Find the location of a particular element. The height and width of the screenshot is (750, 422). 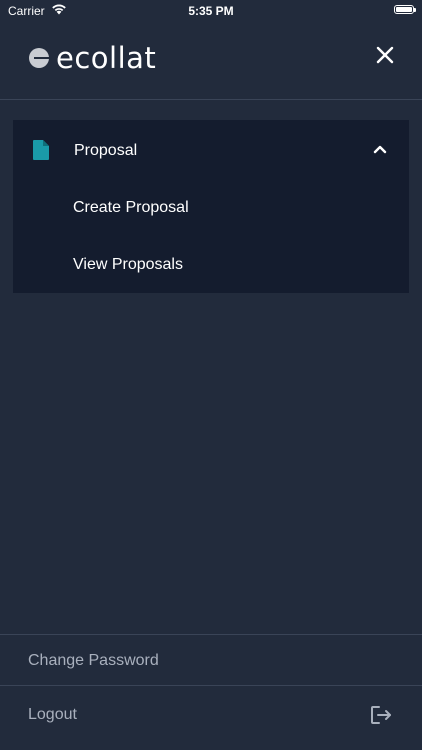

status-bar: Carrier 5:35 PM is located at coordinates (211, 11).